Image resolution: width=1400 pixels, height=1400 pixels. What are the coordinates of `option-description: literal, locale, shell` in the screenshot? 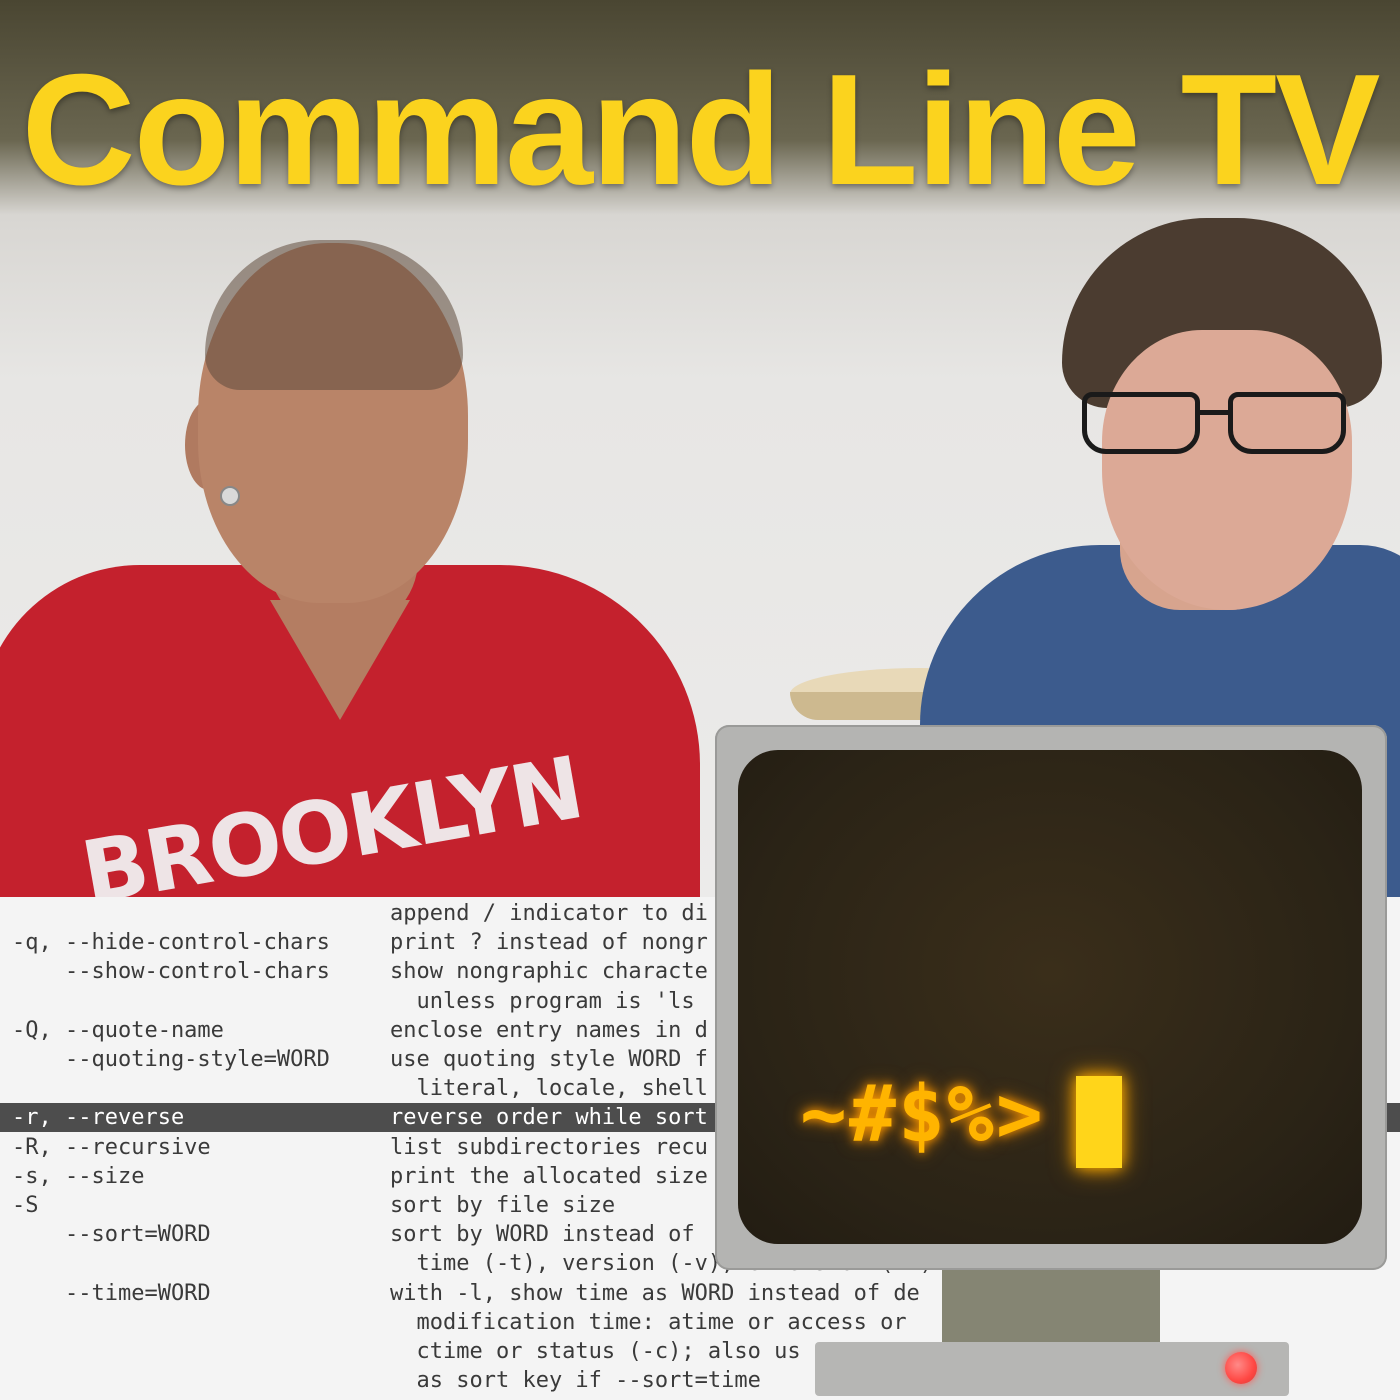 It's located at (549, 1089).